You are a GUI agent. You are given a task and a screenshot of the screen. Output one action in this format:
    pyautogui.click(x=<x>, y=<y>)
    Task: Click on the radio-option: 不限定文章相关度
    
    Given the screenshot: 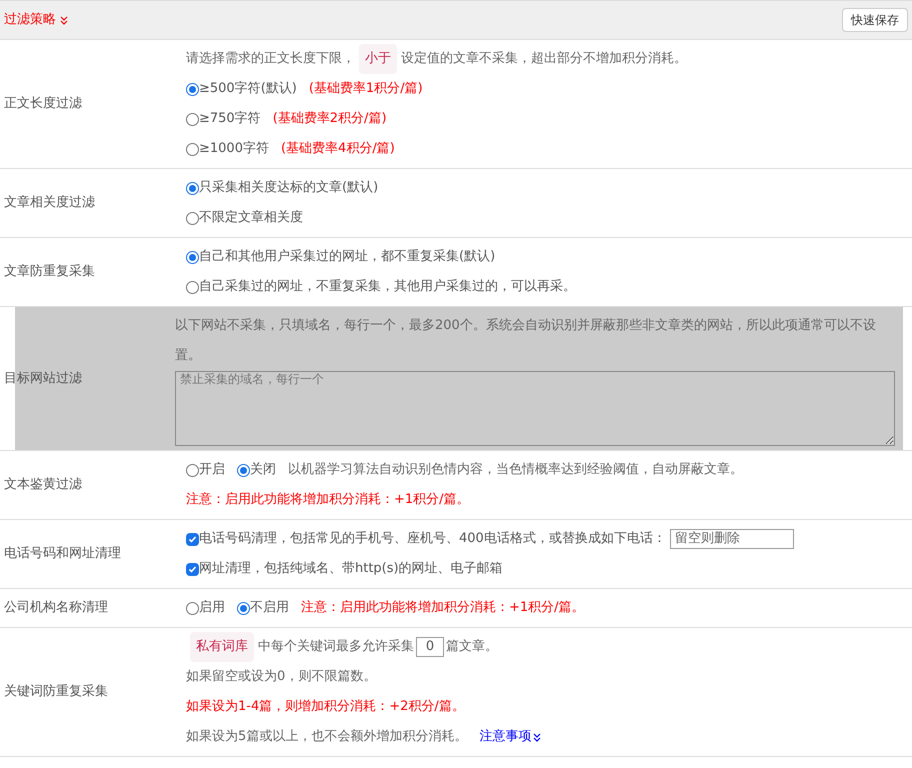 What is the action you would take?
    pyautogui.click(x=244, y=218)
    